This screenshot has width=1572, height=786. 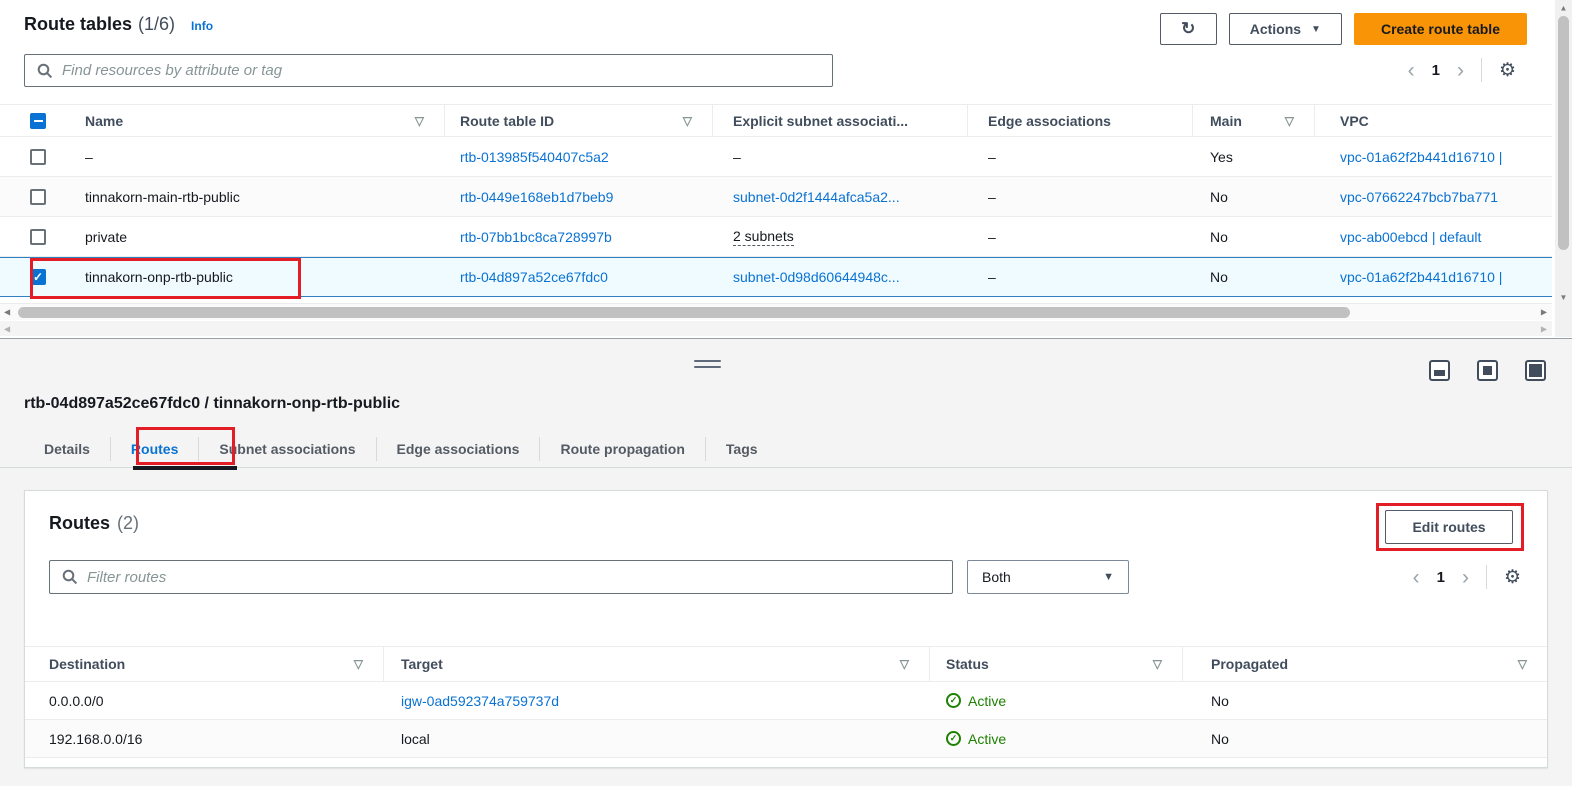 I want to click on scroll-down-icon: ▼, so click(x=1564, y=297).